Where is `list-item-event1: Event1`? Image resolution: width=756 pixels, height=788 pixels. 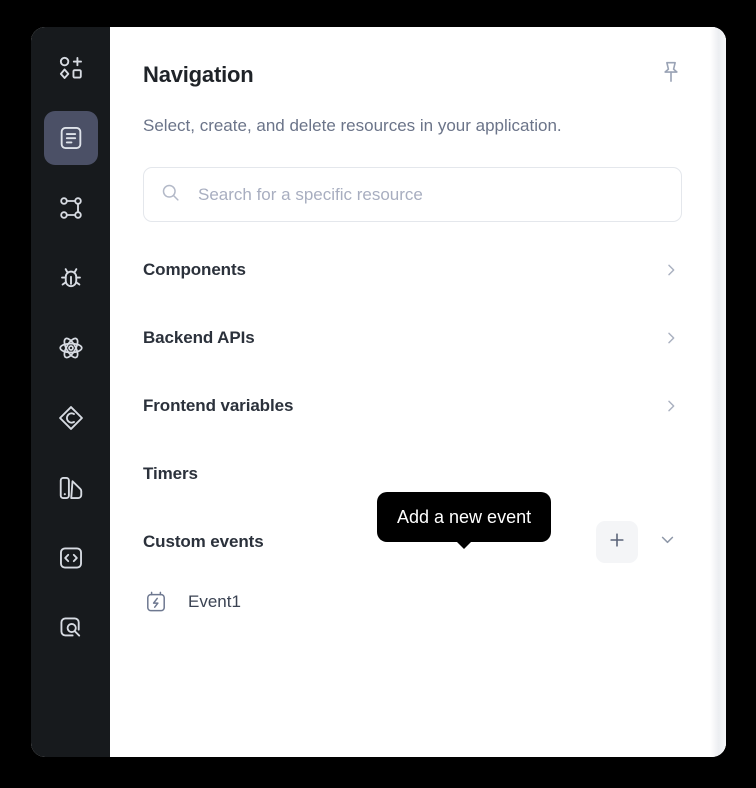
list-item-event1: Event1 is located at coordinates (412, 602).